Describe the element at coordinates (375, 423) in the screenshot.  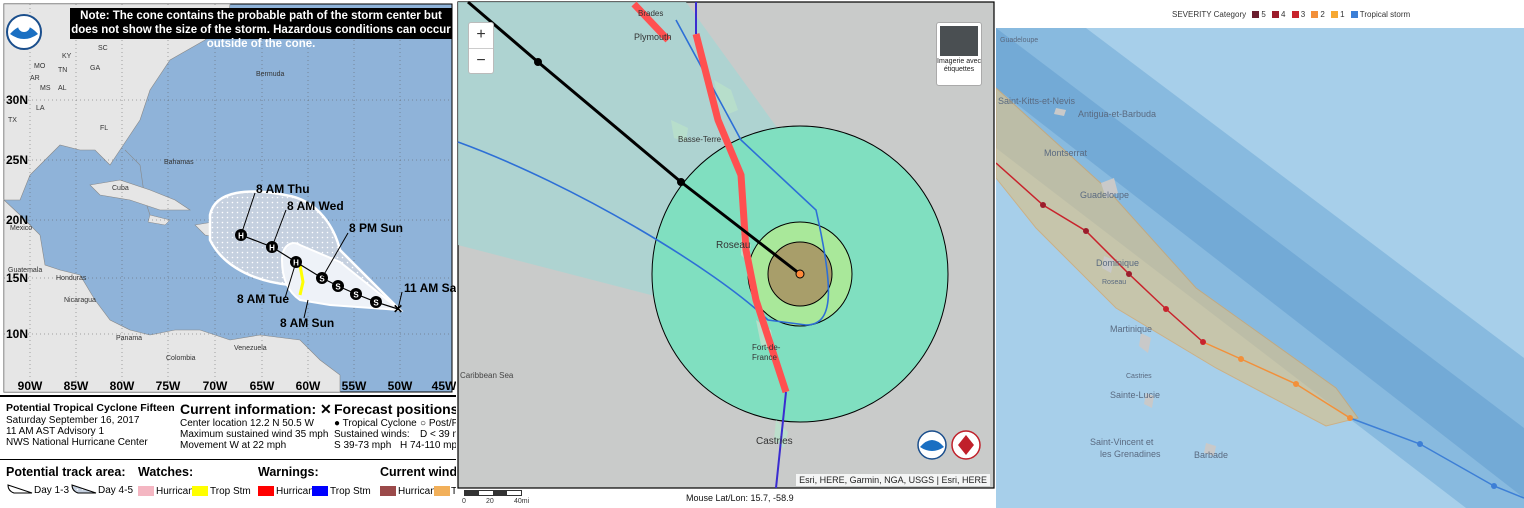
I see `legend-tropical-cyclone: ● Tropical Cyclone` at that location.